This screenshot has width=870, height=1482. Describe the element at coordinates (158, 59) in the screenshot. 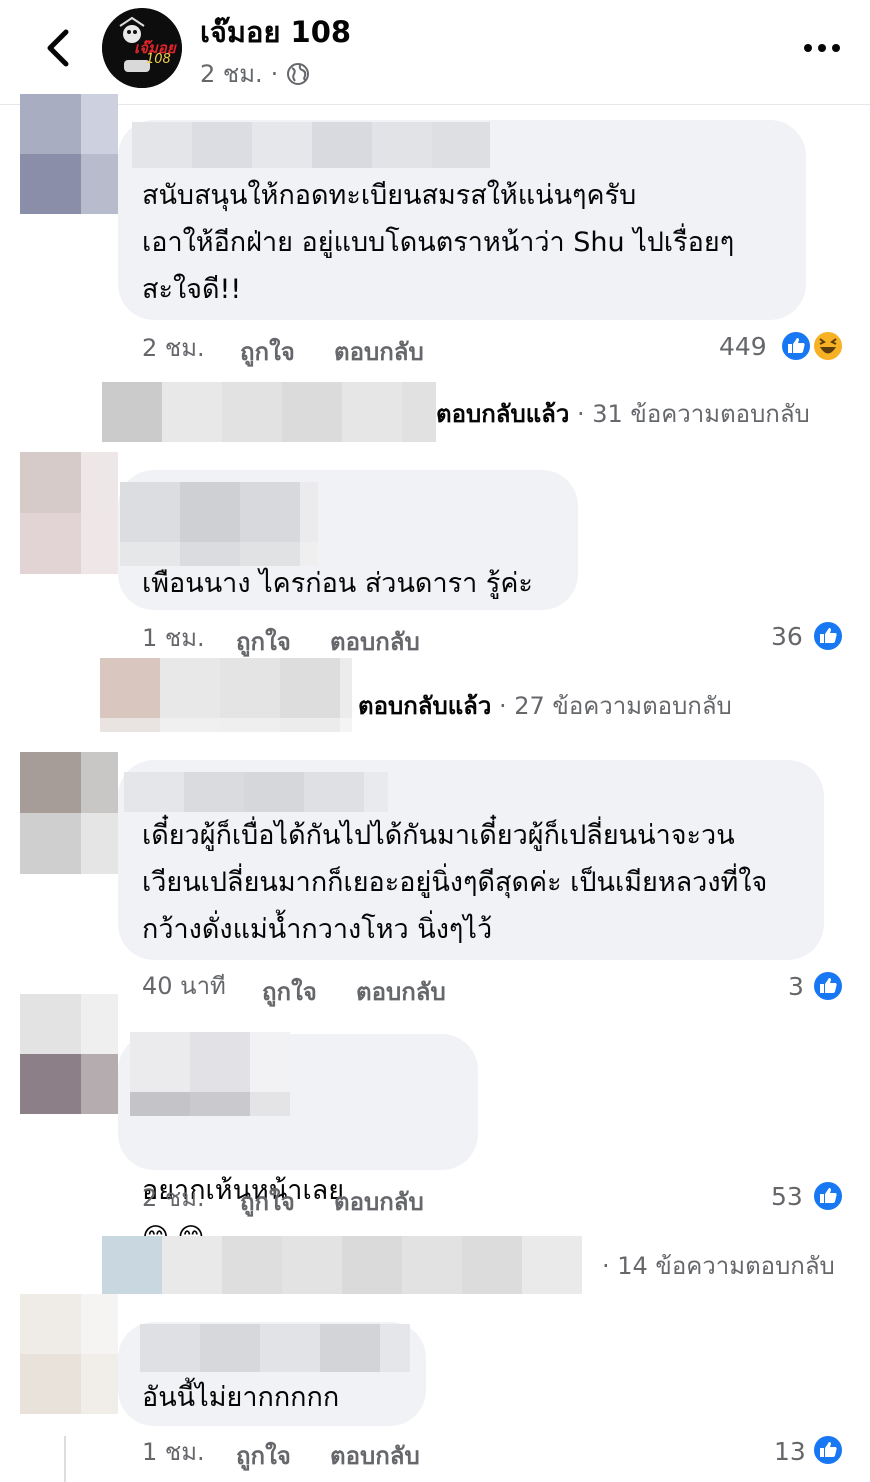

I see `logo-number: 108` at that location.